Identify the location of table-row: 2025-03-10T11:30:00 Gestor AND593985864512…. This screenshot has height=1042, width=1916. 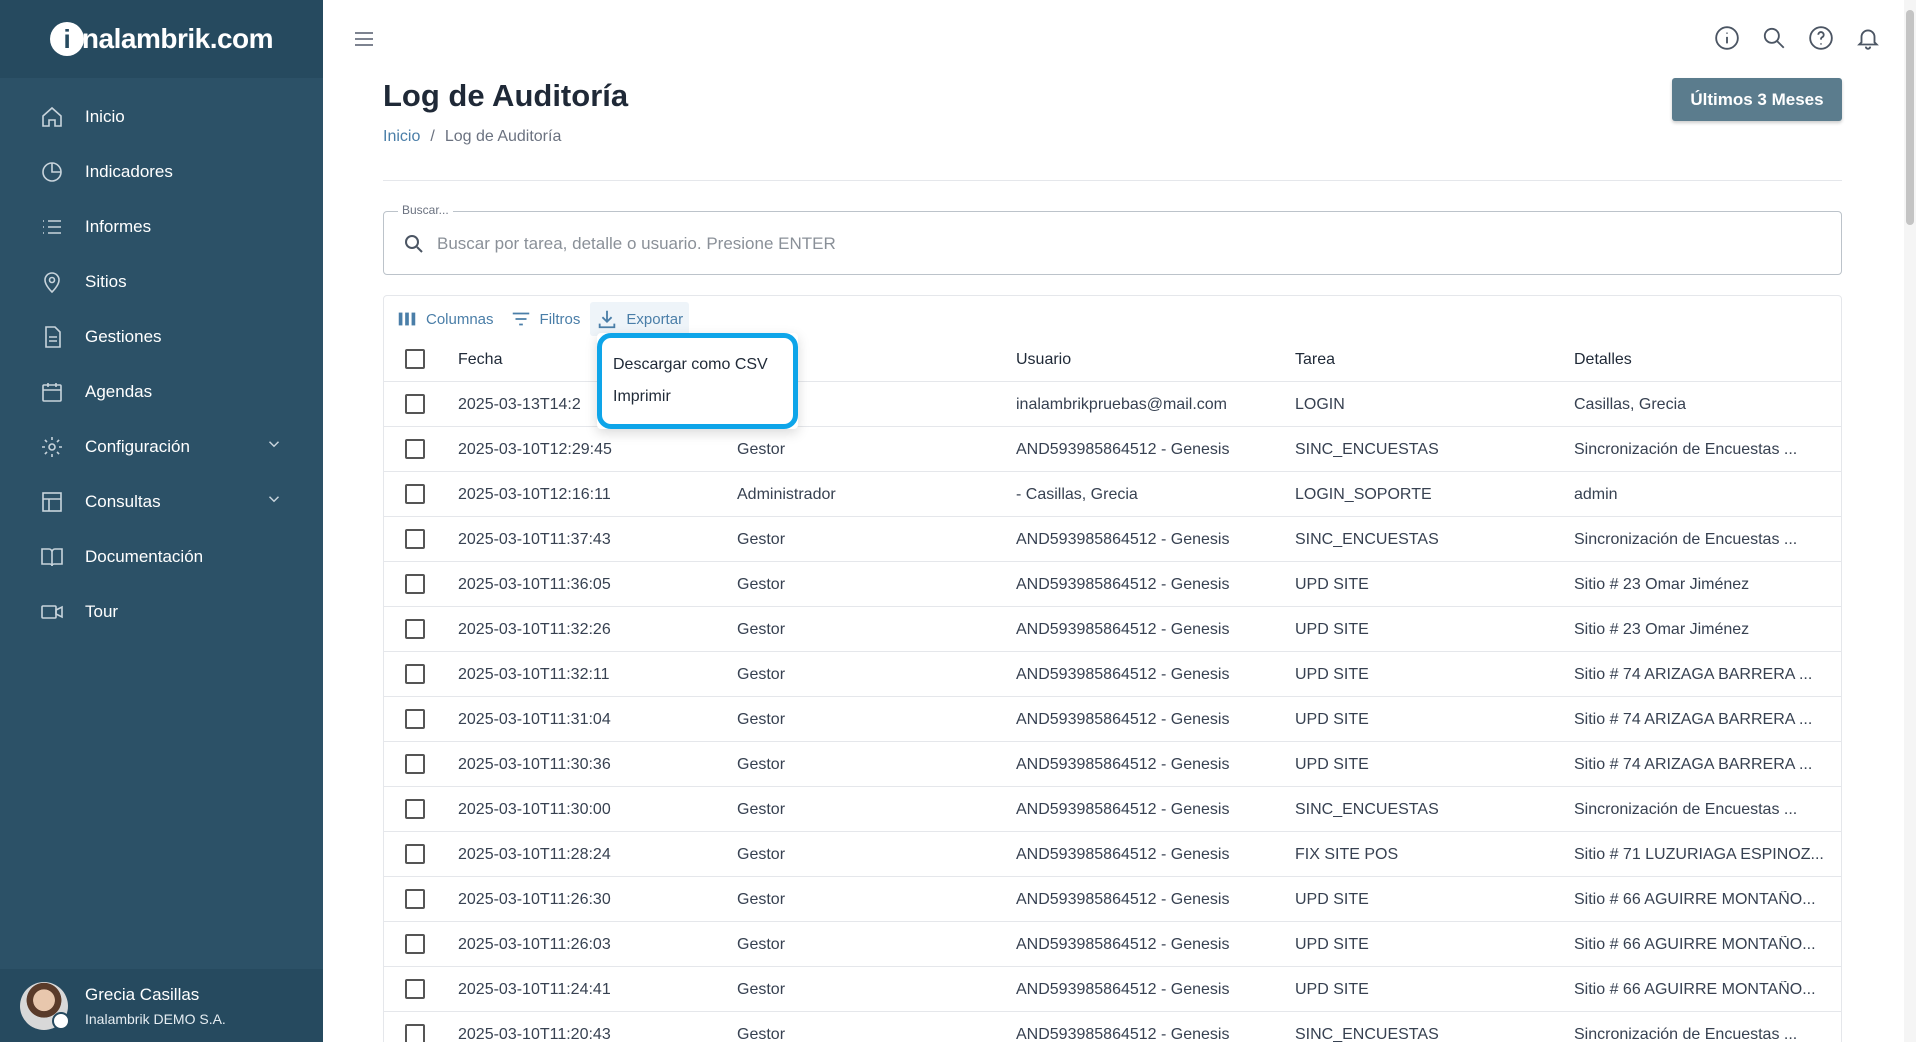
(1112, 809).